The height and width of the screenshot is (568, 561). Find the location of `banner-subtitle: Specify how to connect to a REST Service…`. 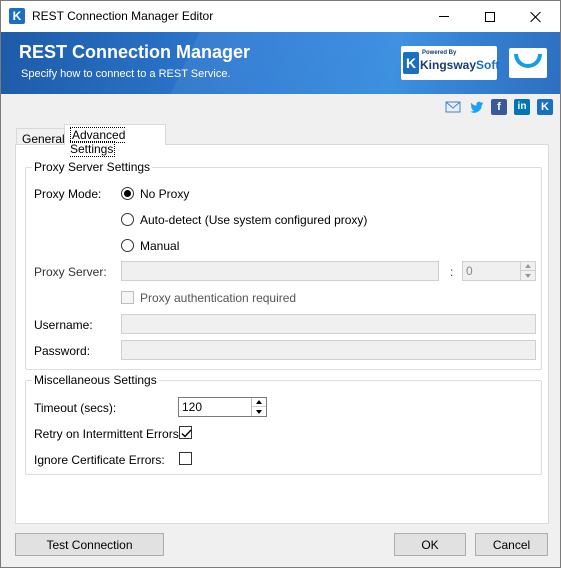

banner-subtitle: Specify how to connect to a REST Service… is located at coordinates (126, 74).